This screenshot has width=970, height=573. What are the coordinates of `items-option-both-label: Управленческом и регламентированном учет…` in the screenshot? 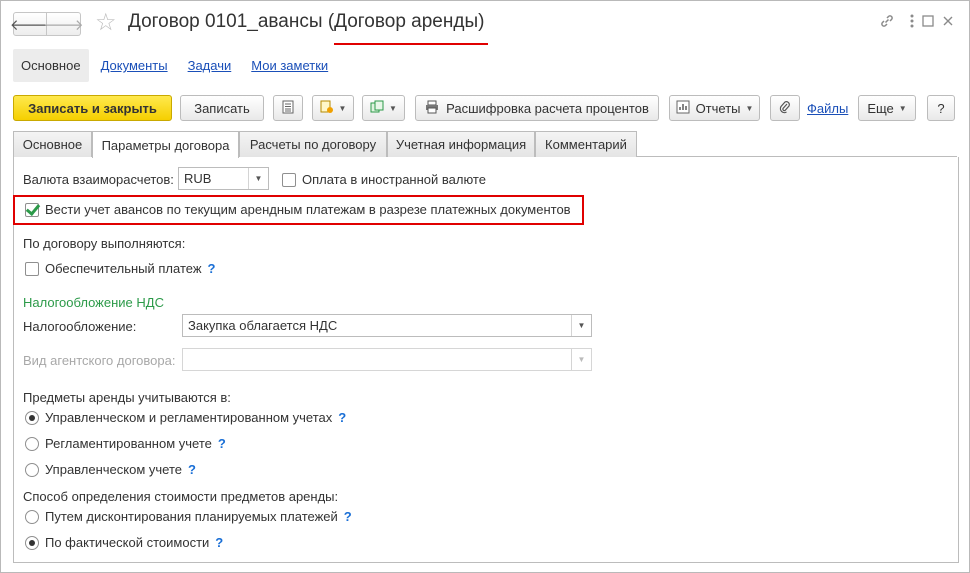 It's located at (189, 417).